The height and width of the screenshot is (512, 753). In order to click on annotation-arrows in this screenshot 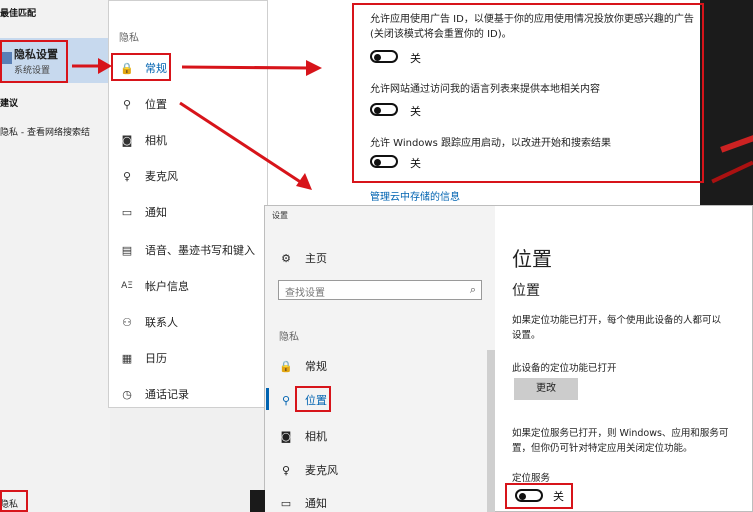, I will do `click(197, 124)`.